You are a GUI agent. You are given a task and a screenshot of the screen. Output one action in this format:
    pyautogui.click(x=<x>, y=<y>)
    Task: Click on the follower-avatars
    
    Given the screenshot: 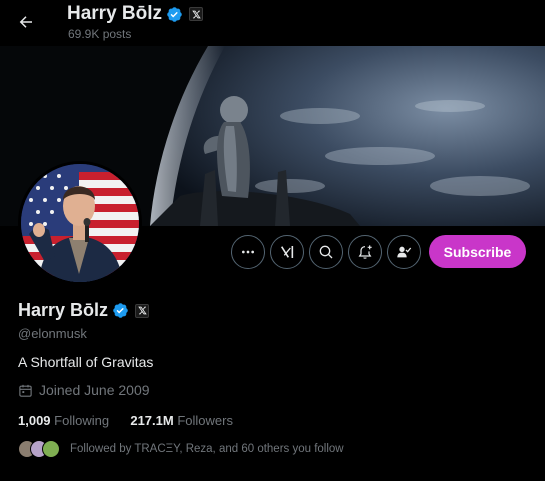 What is the action you would take?
    pyautogui.click(x=41, y=449)
    